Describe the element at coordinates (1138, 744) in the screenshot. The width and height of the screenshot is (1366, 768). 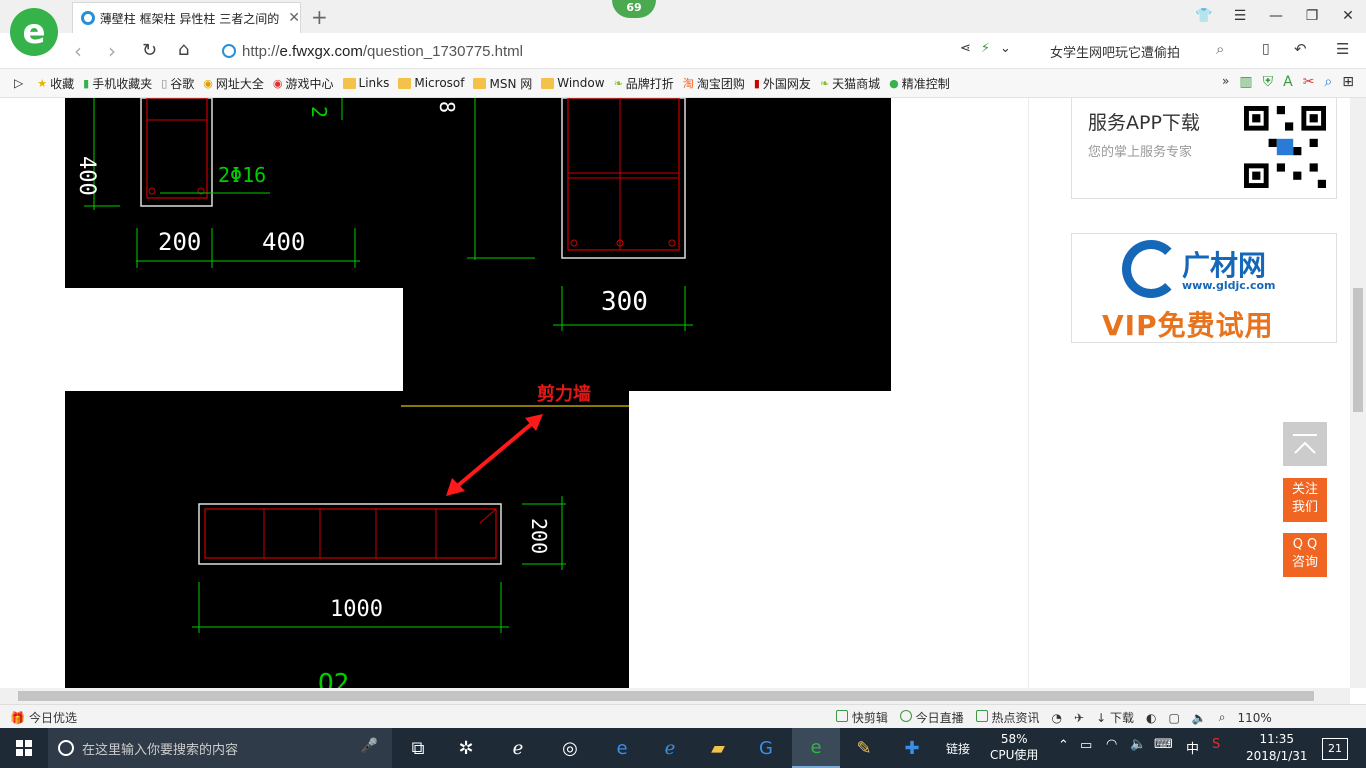
I see `speaker-icon: 🔈` at that location.